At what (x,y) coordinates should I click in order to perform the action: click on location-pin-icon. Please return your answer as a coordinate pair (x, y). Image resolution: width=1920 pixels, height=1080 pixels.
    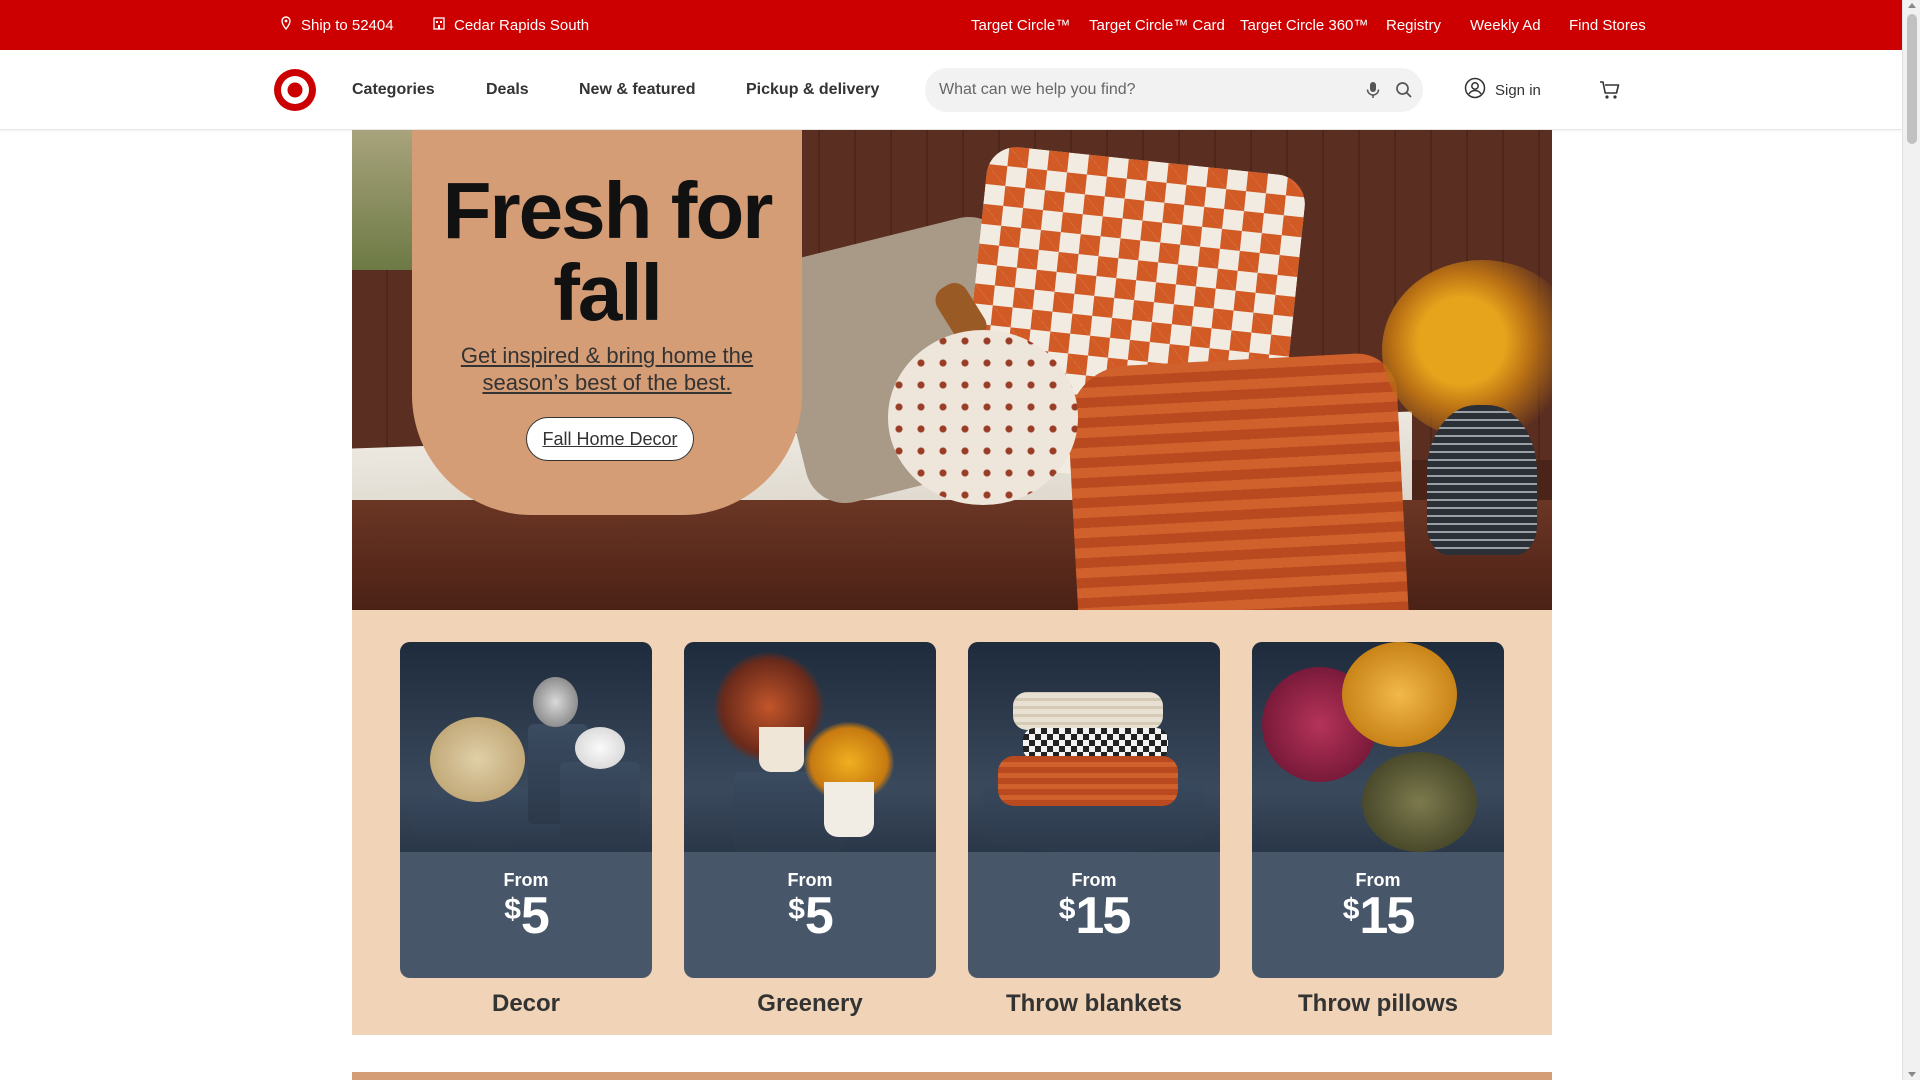
    Looking at the image, I should click on (286, 25).